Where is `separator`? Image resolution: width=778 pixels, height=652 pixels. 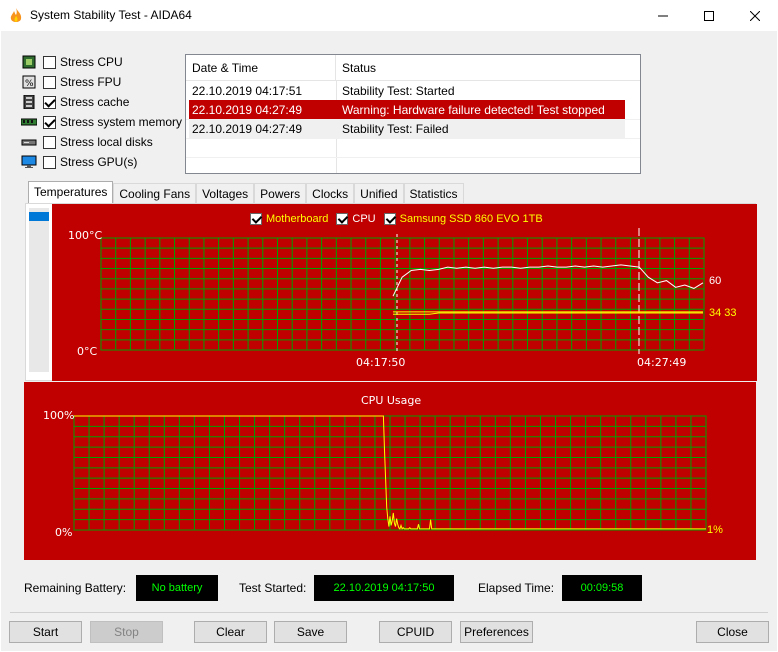
separator is located at coordinates (389, 612).